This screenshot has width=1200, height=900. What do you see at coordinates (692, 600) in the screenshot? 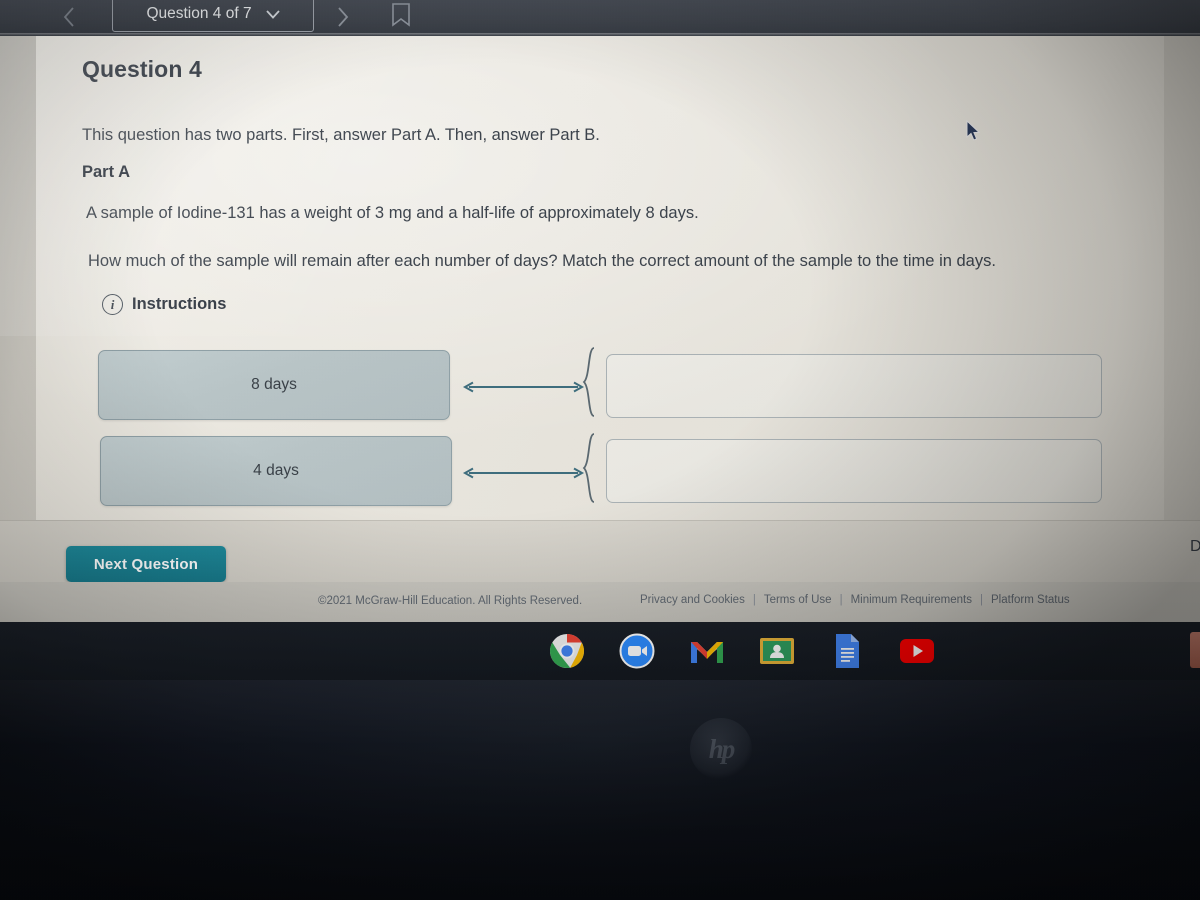
I see `footer-link-privacy: Privacy and Cookies` at bounding box center [692, 600].